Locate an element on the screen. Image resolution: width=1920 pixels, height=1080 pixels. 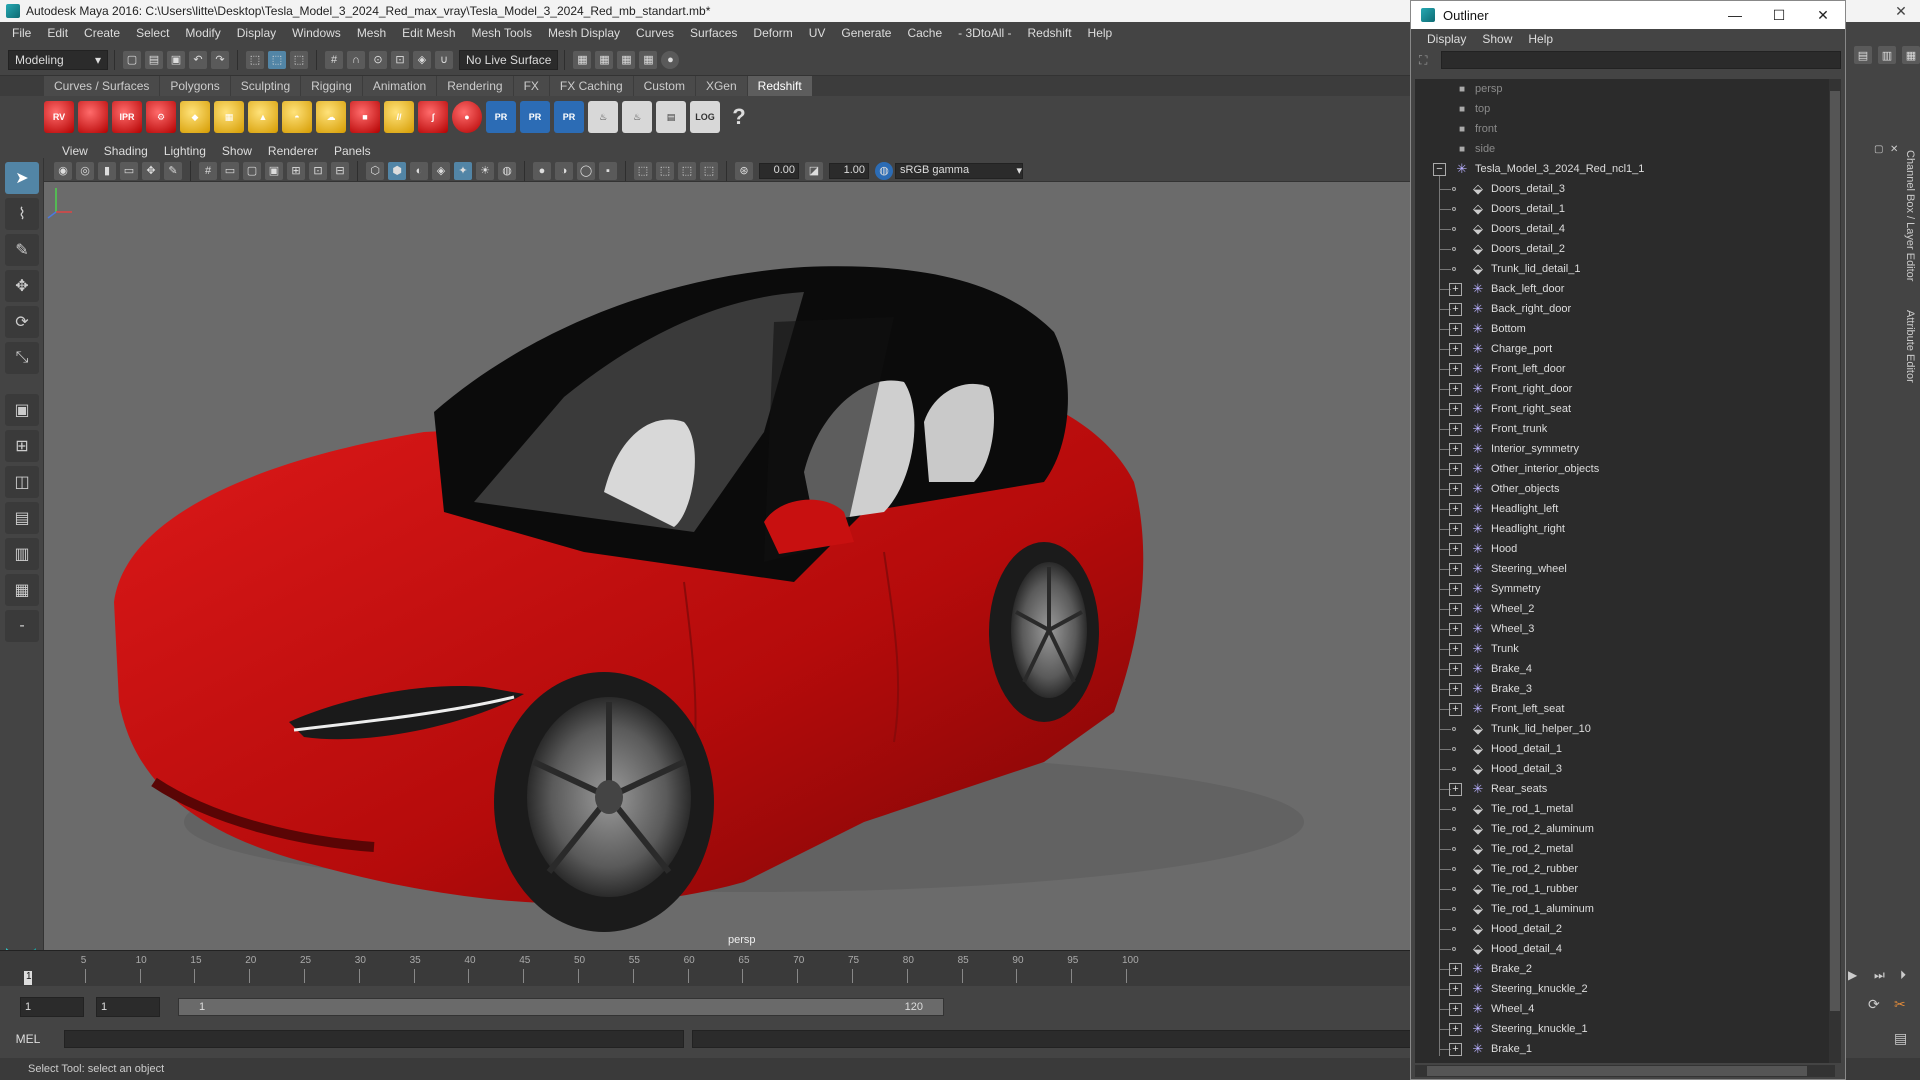
shelf-tab-curves-surfaces: Curves / Surfaces is located at coordinates (102, 86).